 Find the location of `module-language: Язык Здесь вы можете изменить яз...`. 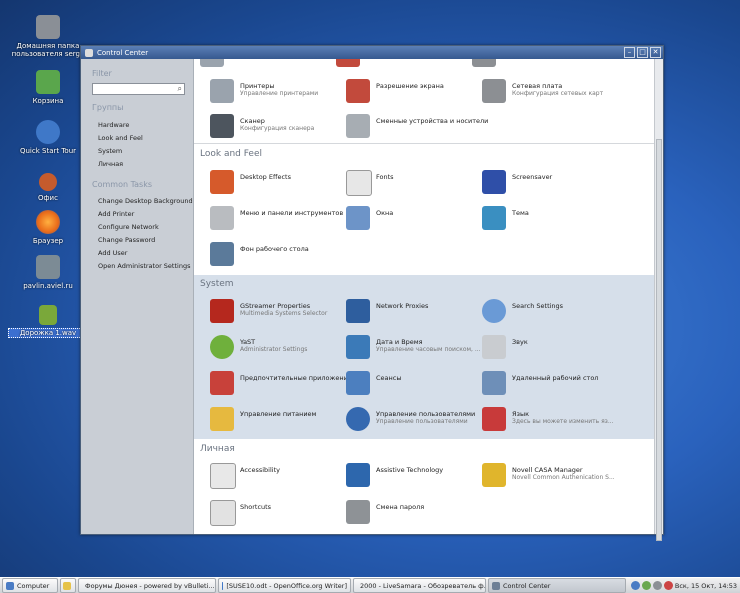

module-language: Язык Здесь вы можете изменить яз... is located at coordinates (545, 419).